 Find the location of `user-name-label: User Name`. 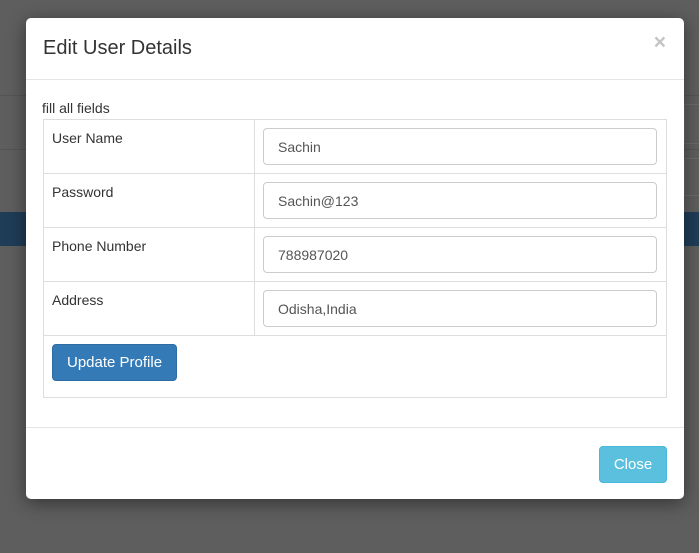

user-name-label: User Name is located at coordinates (149, 146).